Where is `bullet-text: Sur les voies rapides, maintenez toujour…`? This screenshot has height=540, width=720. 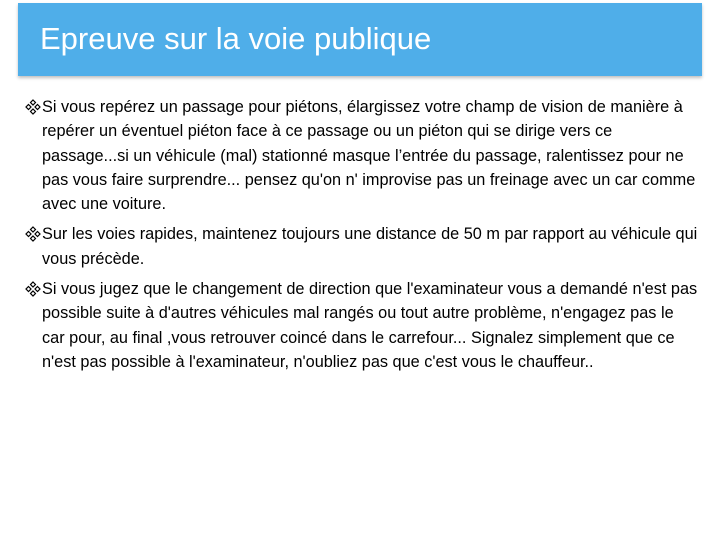 bullet-text: Sur les voies rapides, maintenez toujour… is located at coordinates (370, 246).